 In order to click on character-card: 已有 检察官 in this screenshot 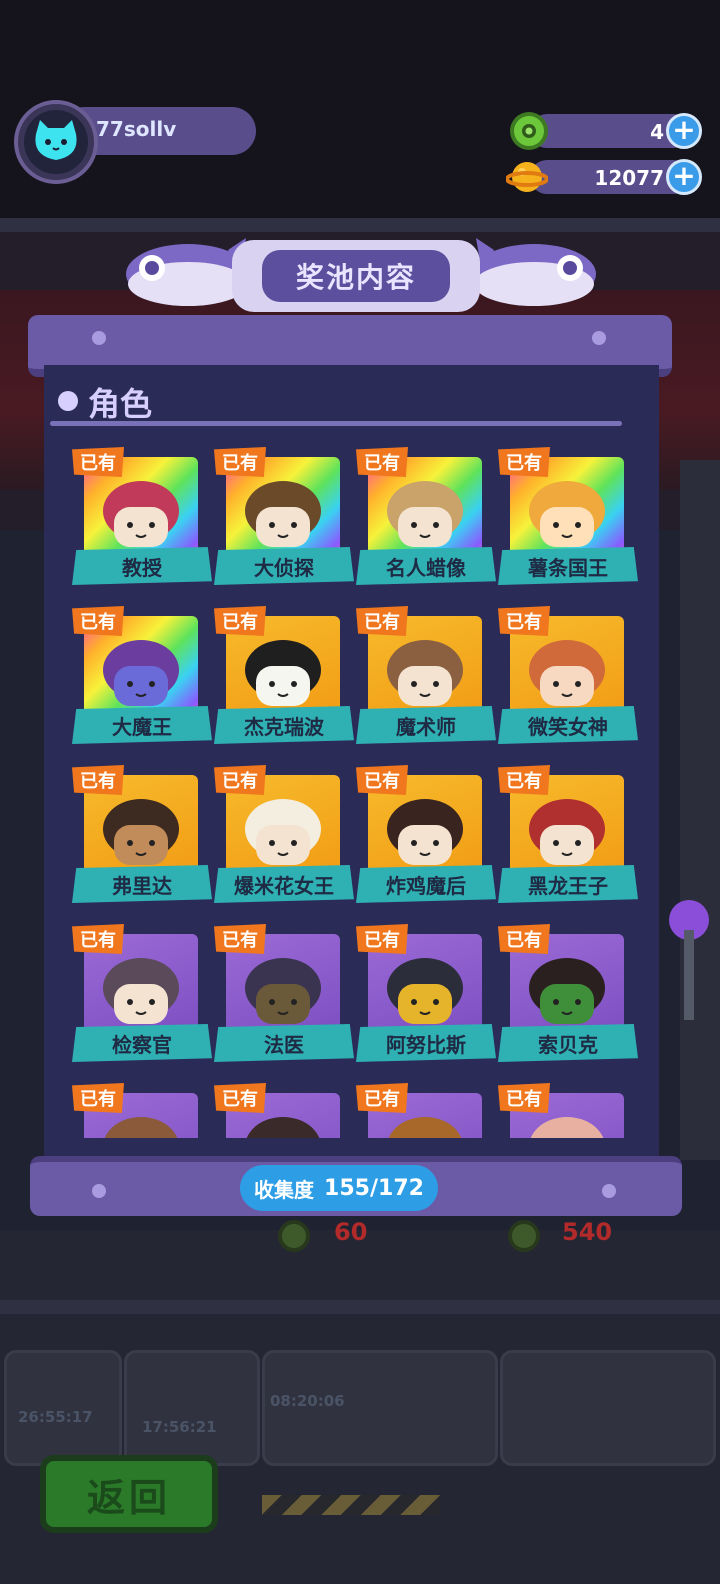, I will do `click(142, 999)`.